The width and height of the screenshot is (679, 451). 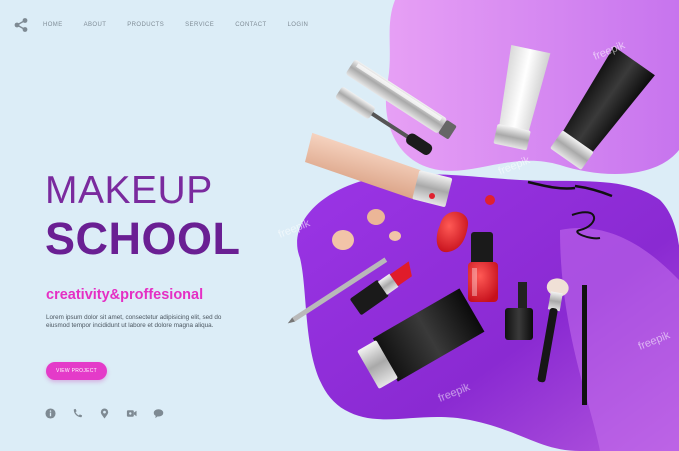 What do you see at coordinates (125, 295) in the screenshot?
I see `hero-tagline: creativity&proffesional` at bounding box center [125, 295].